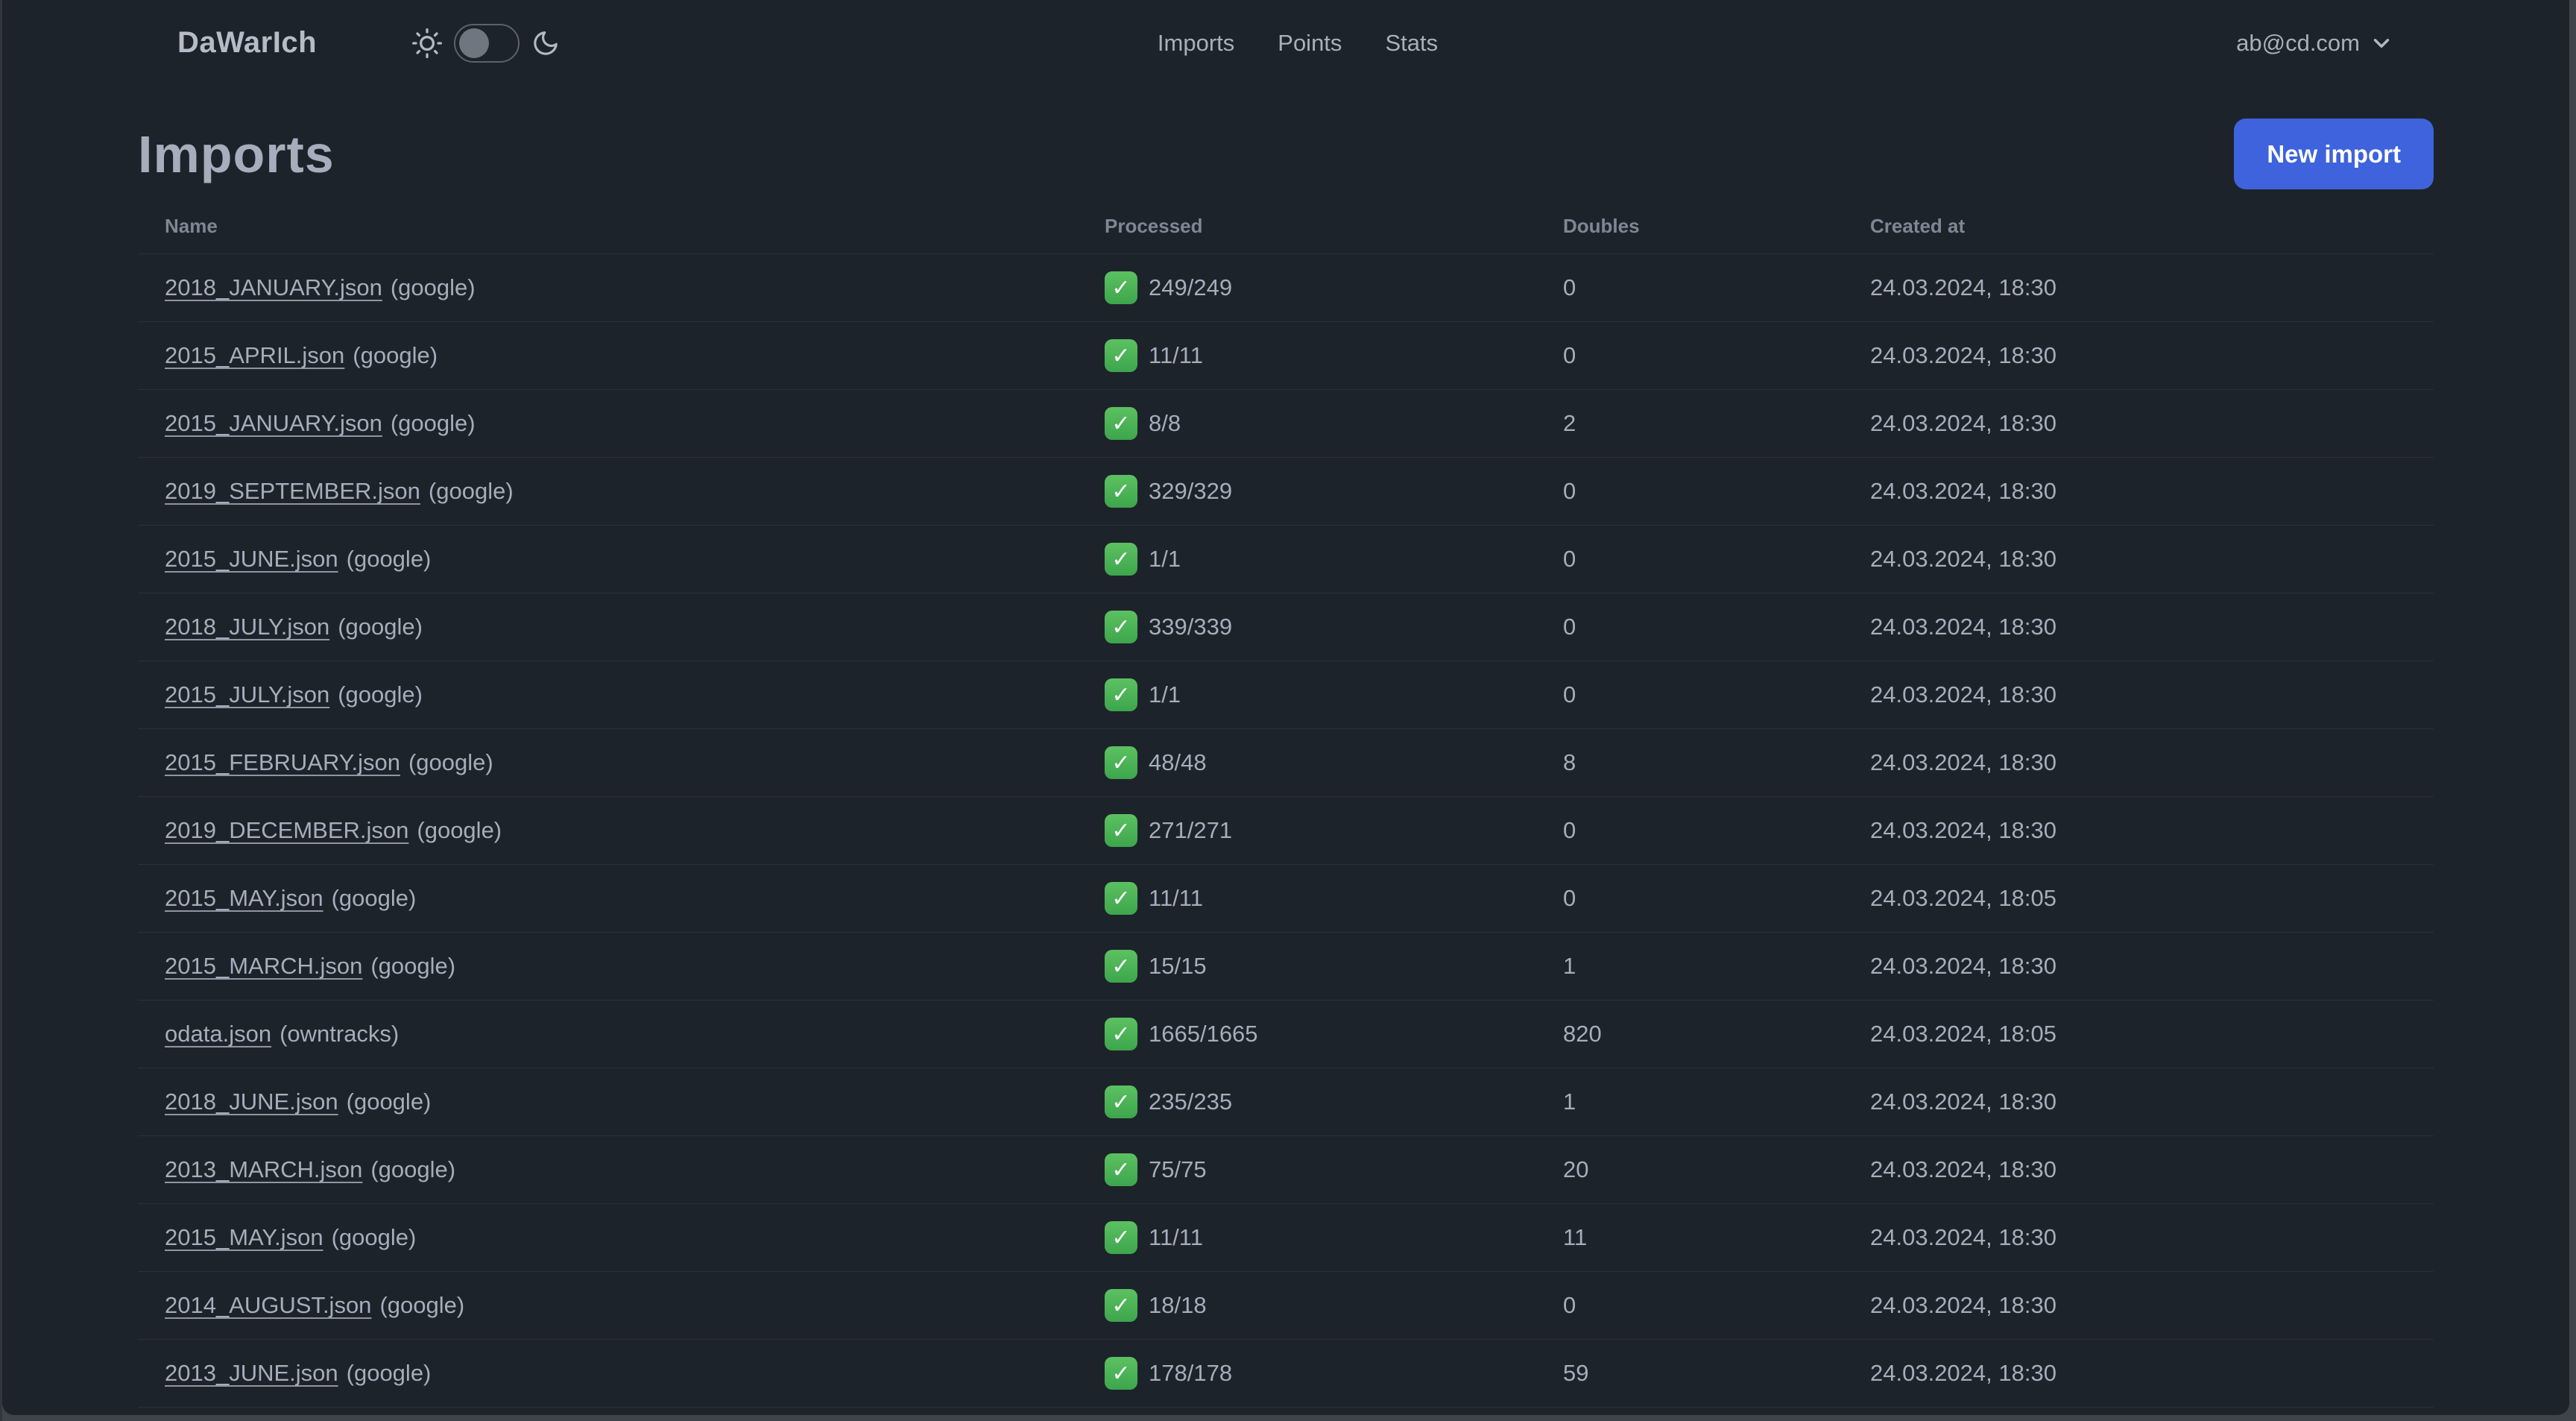 The height and width of the screenshot is (1421, 2576). I want to click on nav-item-imports: Imports, so click(1196, 43).